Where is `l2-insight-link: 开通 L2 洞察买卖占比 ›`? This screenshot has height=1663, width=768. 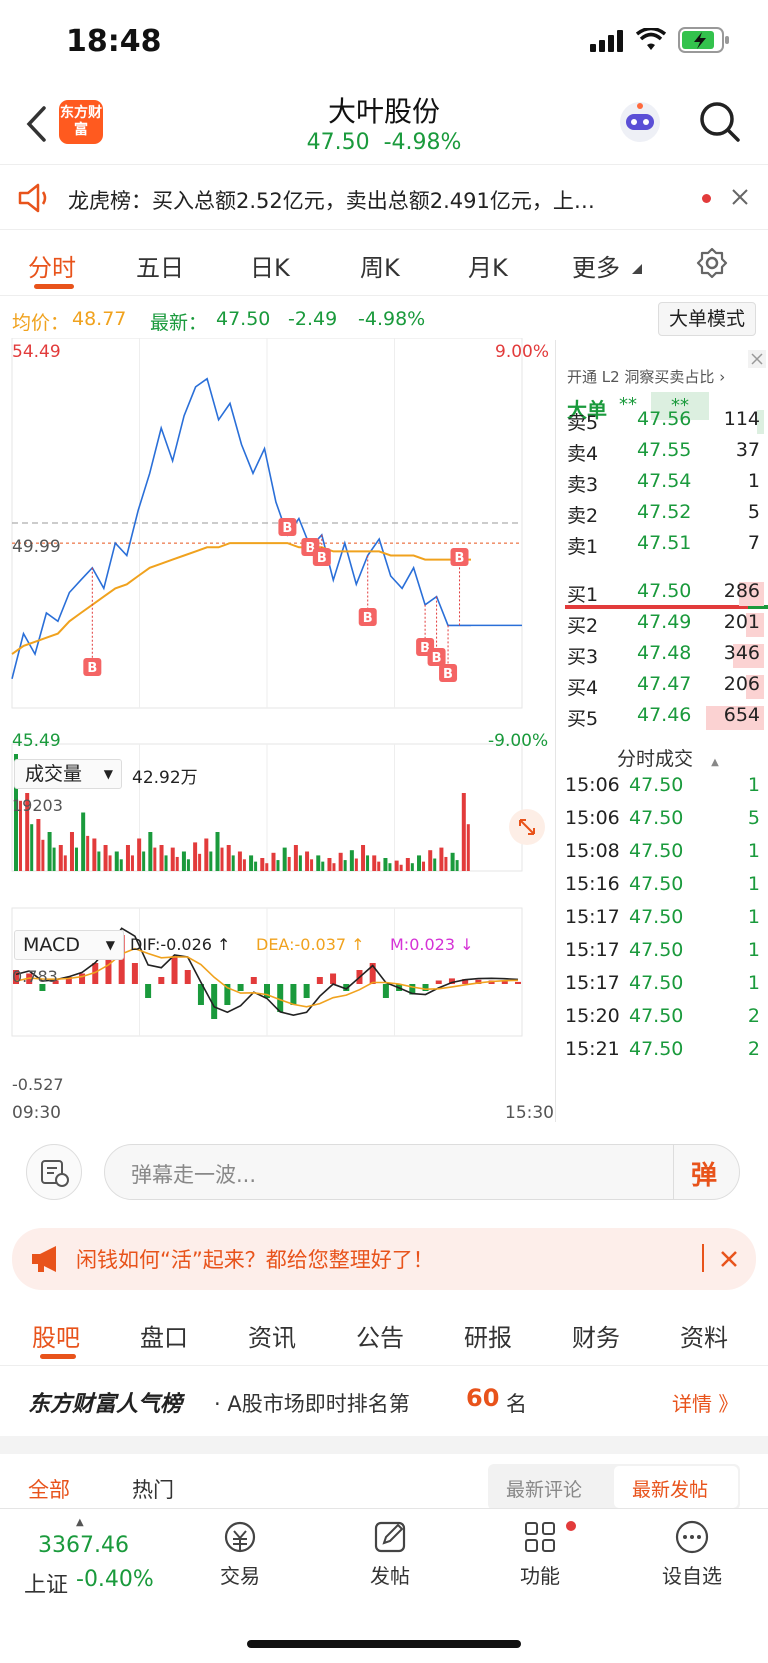
l2-insight-link: 开通 L2 洞察买卖占比 › is located at coordinates (646, 376).